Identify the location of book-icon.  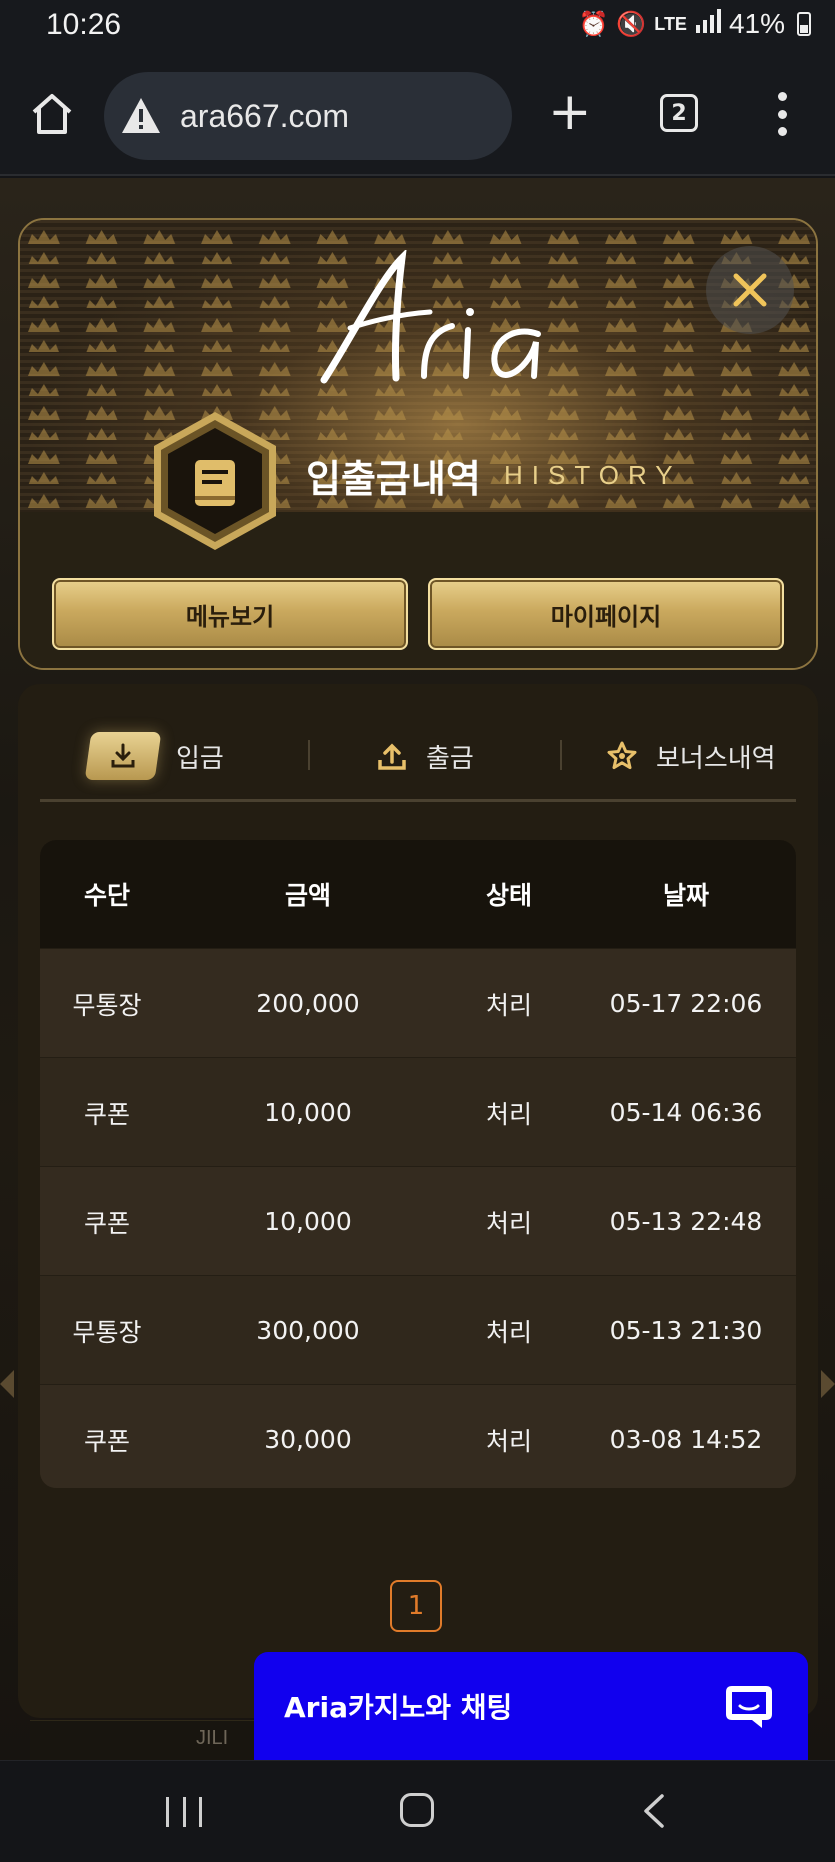
(215, 481).